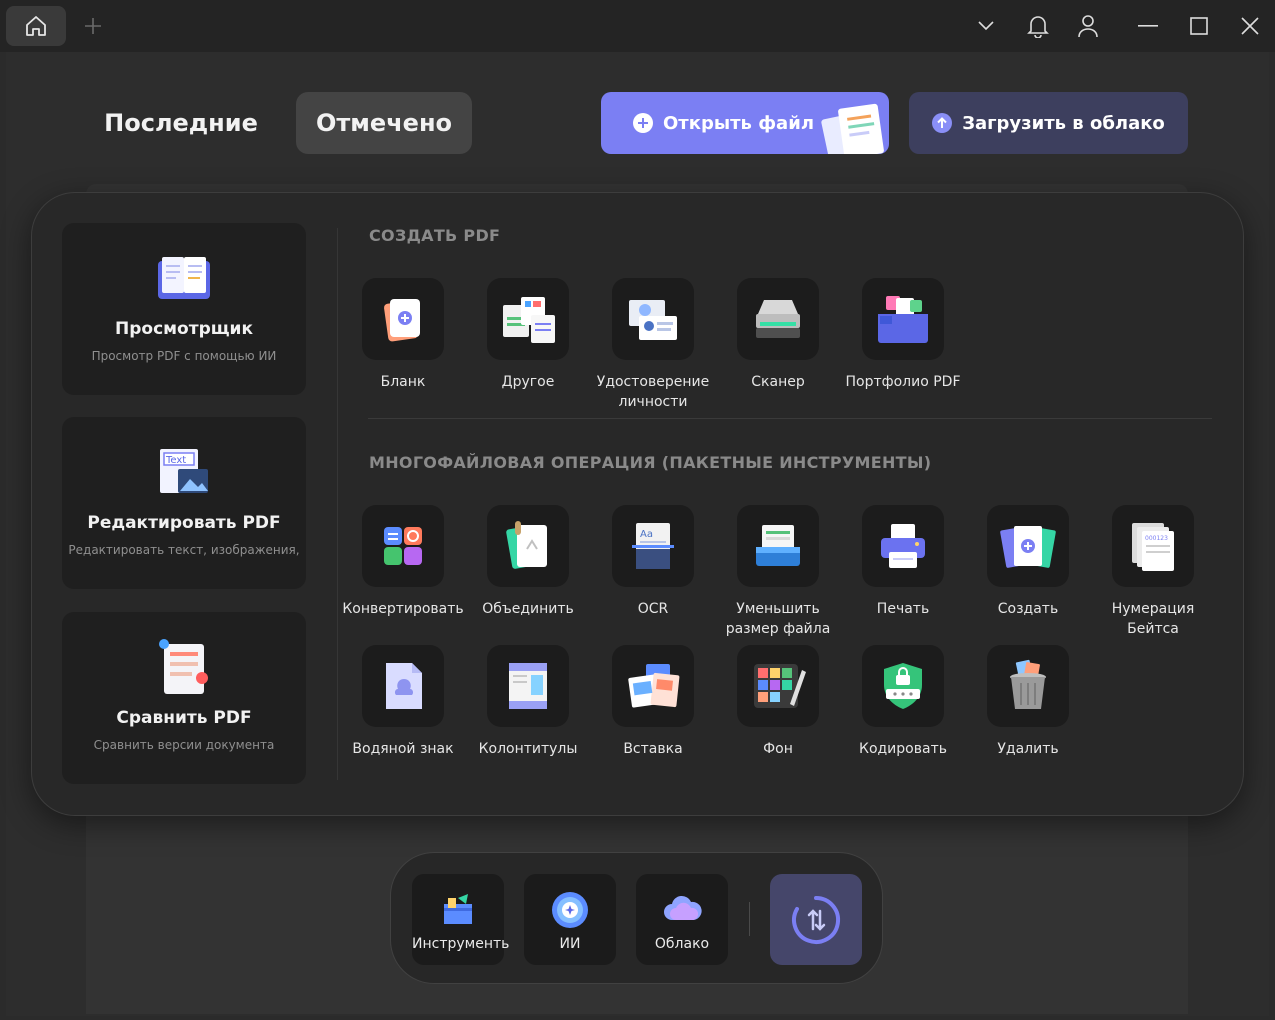  I want to click on notifications-button, so click(1038, 26).